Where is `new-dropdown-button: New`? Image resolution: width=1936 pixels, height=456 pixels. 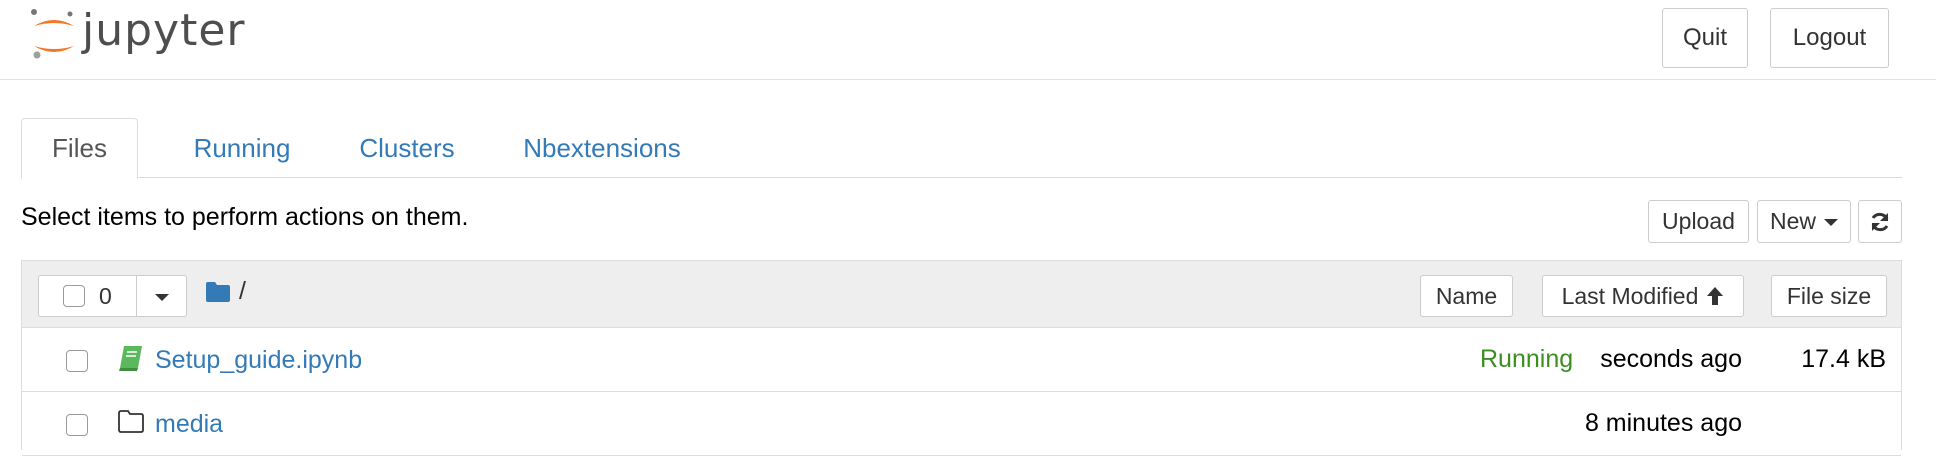
new-dropdown-button: New is located at coordinates (1804, 221).